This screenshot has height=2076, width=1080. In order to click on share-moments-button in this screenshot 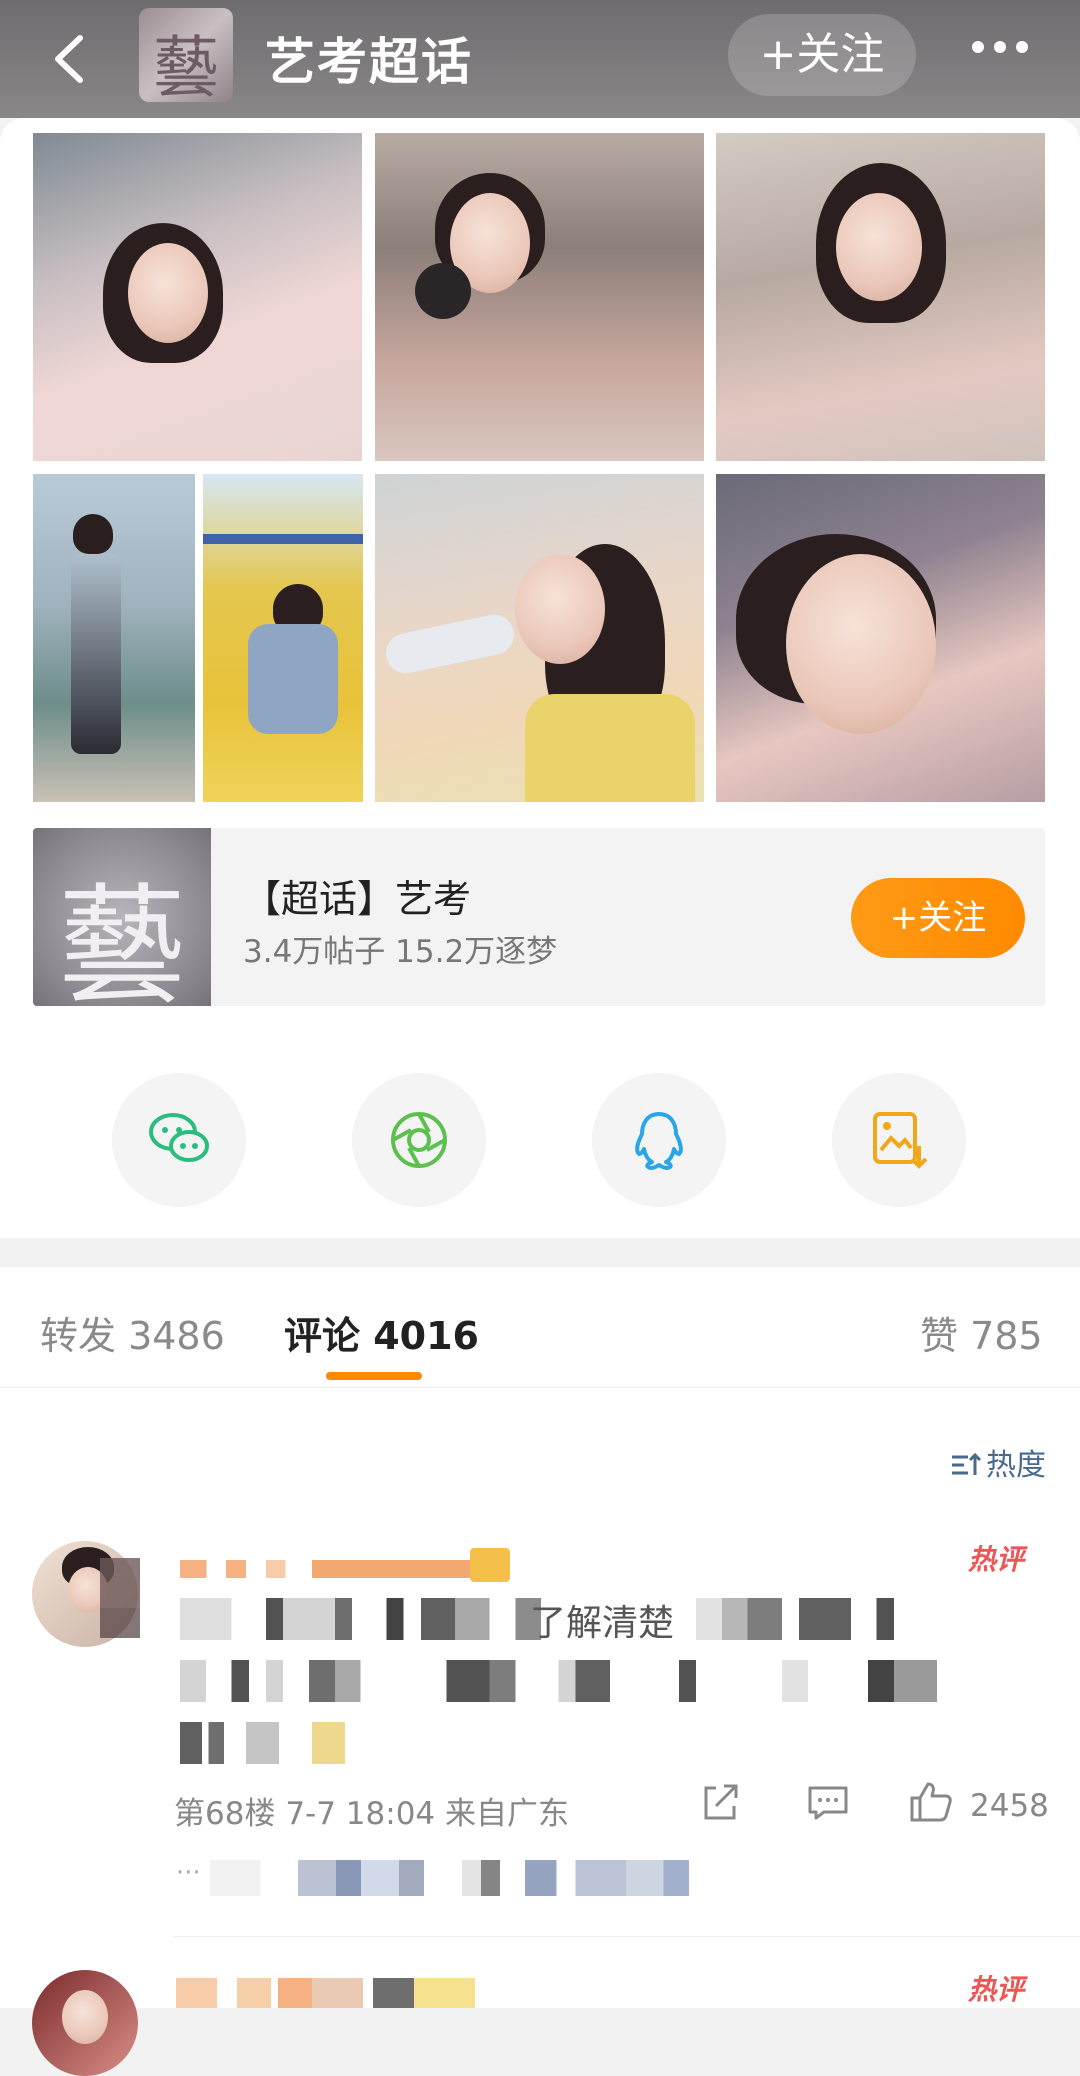, I will do `click(419, 1140)`.